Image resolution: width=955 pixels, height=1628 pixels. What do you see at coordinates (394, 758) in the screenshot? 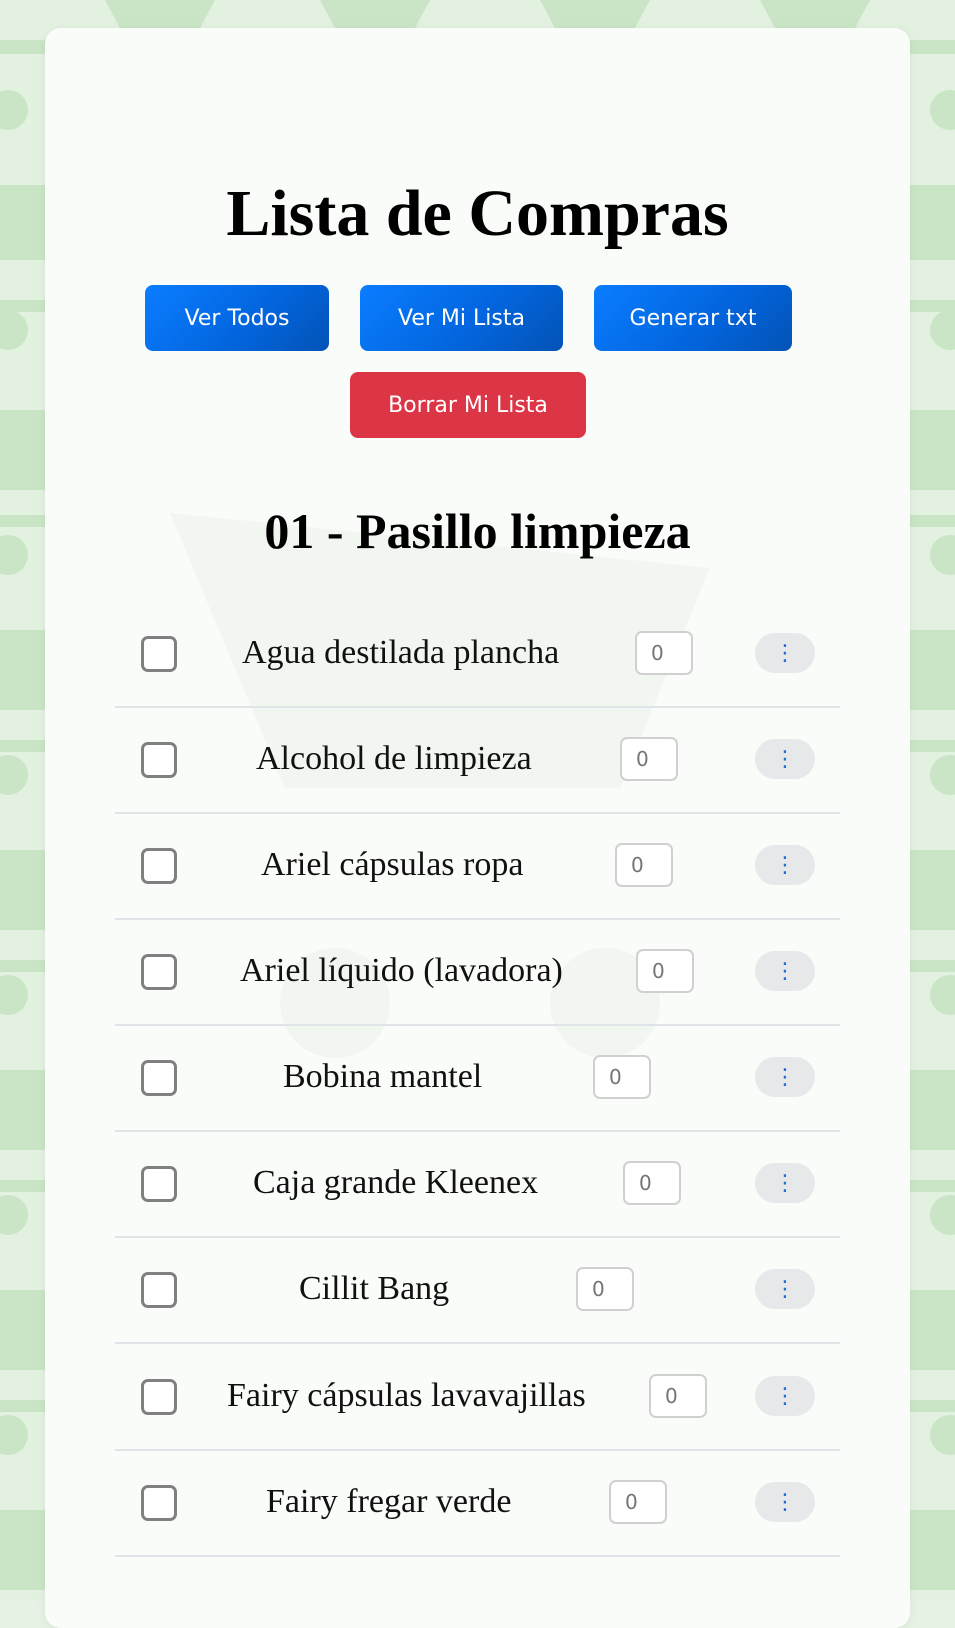
I see `item-name: Alcohol de limpieza` at bounding box center [394, 758].